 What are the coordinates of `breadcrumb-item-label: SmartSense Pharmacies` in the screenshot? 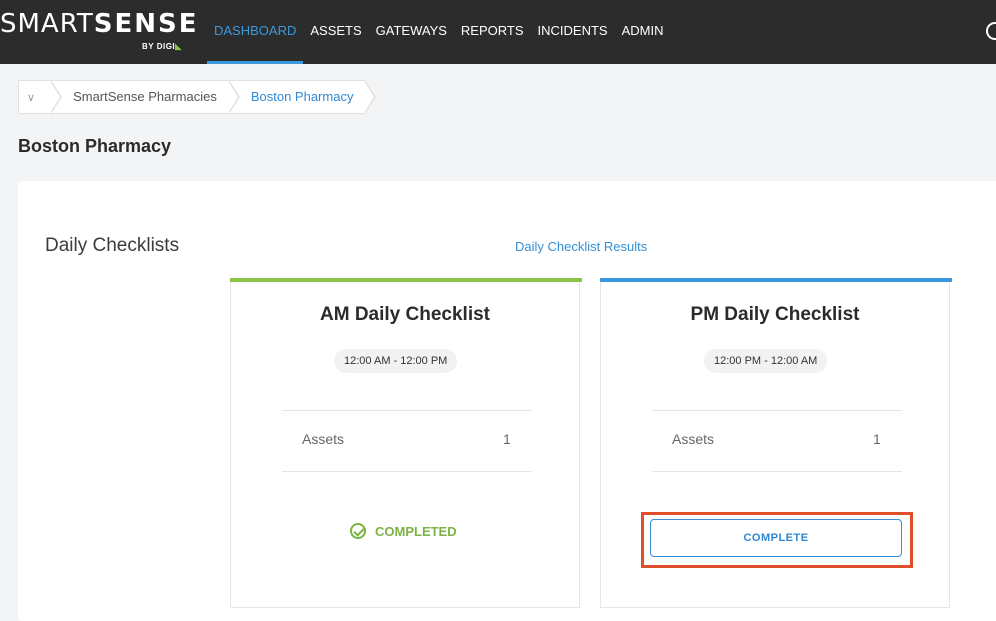 It's located at (145, 96).